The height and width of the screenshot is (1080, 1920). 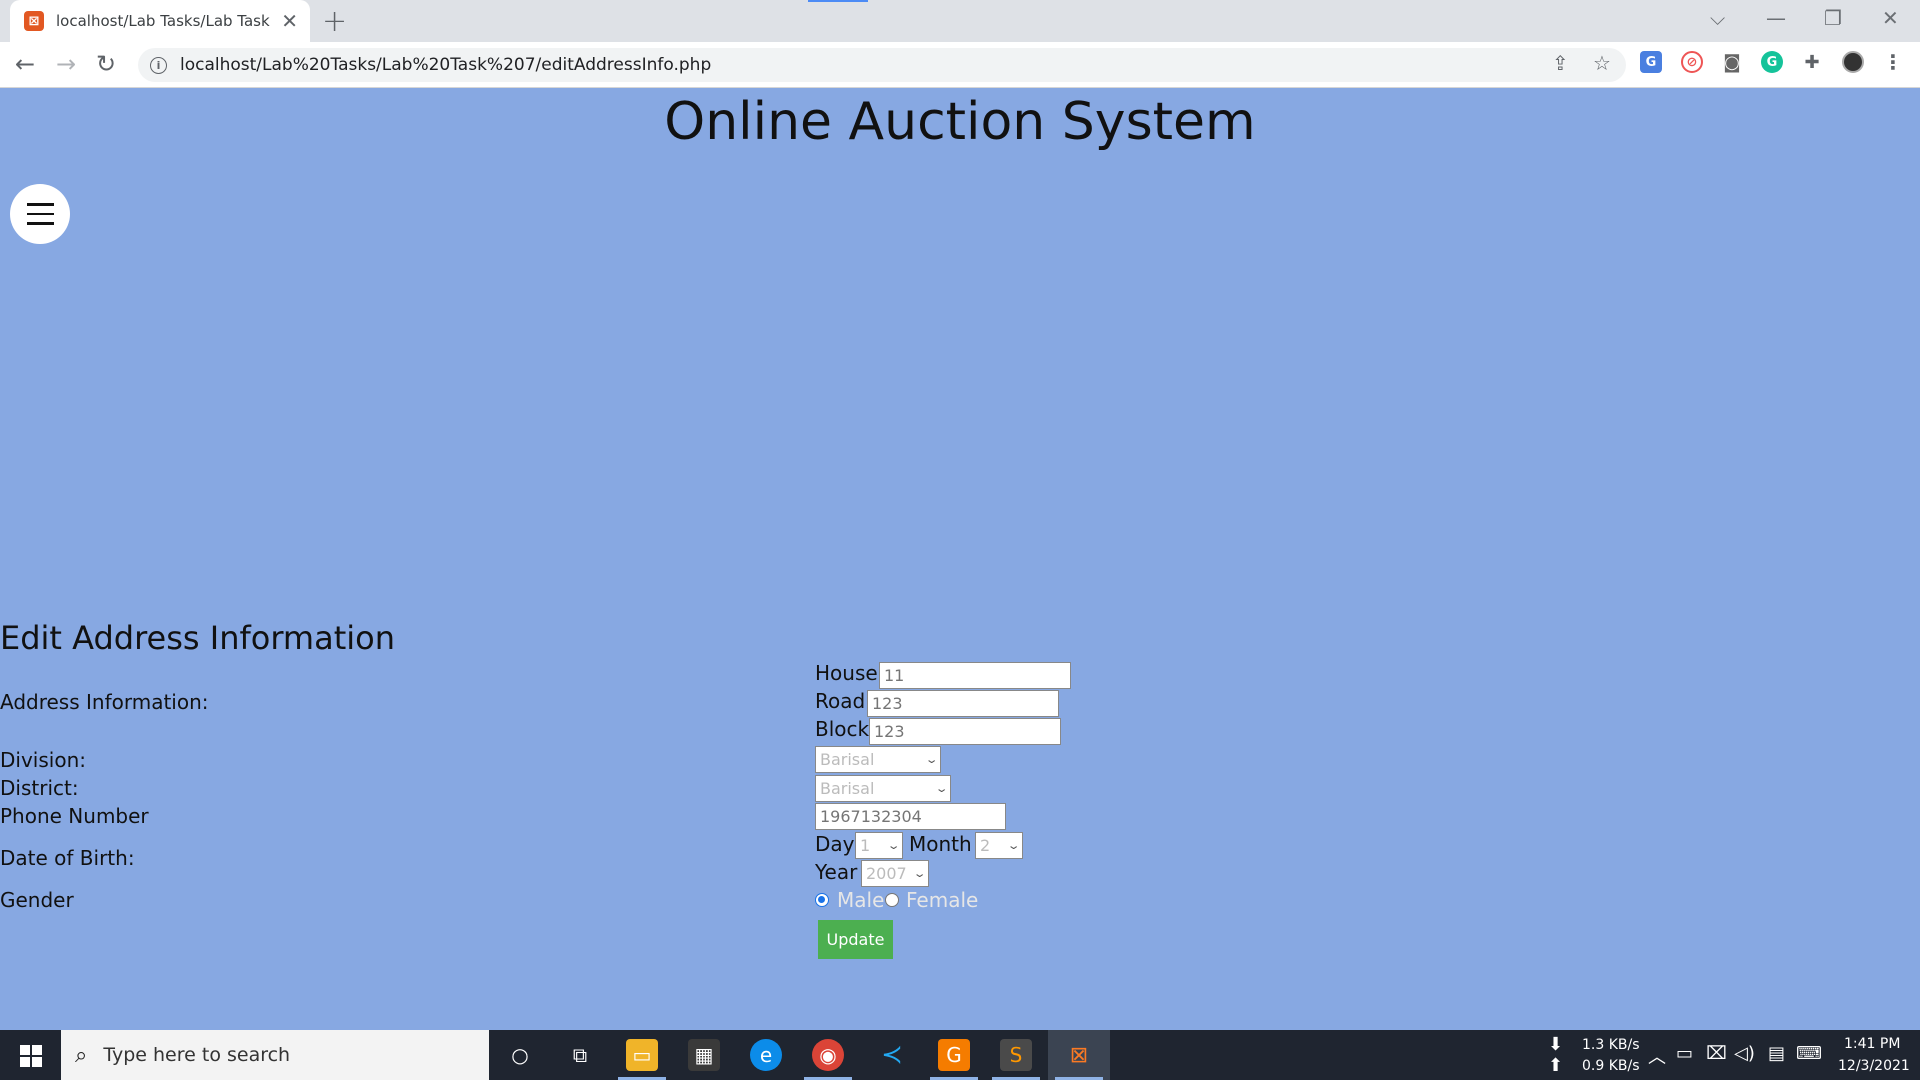 I want to click on update-button: Update, so click(x=855, y=939).